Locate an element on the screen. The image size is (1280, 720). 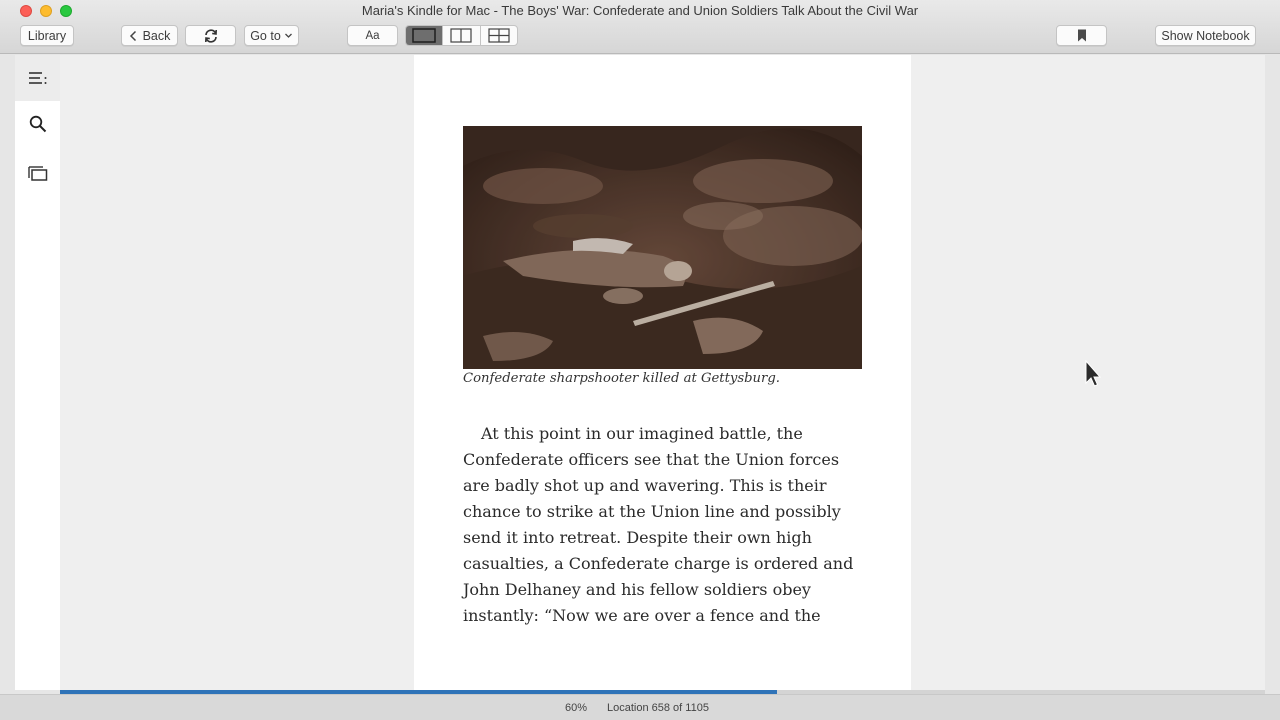
chevron-left-icon is located at coordinates (132, 35).